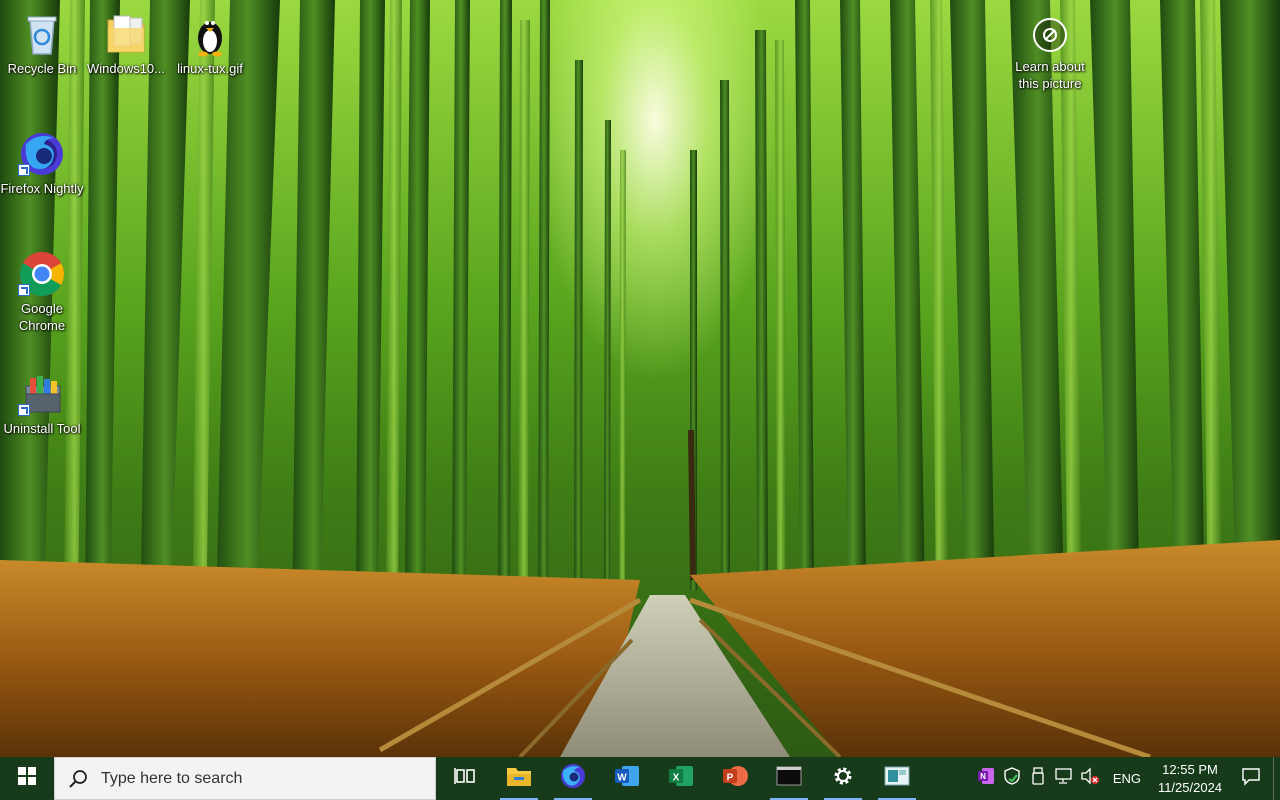 The image size is (1280, 800). I want to click on tux-penguin-icon, so click(210, 34).